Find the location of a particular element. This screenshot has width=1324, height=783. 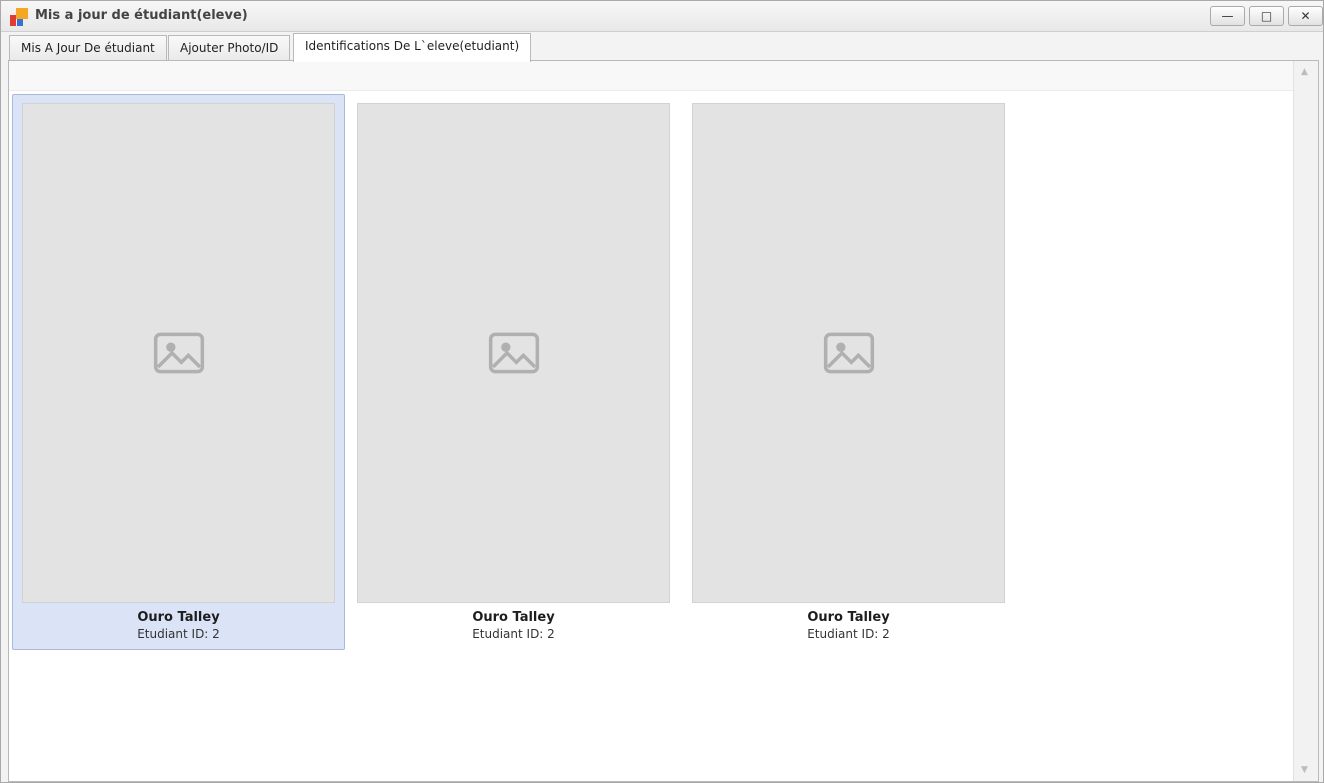

vertical-scrollbar: ▲ ▼ is located at coordinates (1305, 421).